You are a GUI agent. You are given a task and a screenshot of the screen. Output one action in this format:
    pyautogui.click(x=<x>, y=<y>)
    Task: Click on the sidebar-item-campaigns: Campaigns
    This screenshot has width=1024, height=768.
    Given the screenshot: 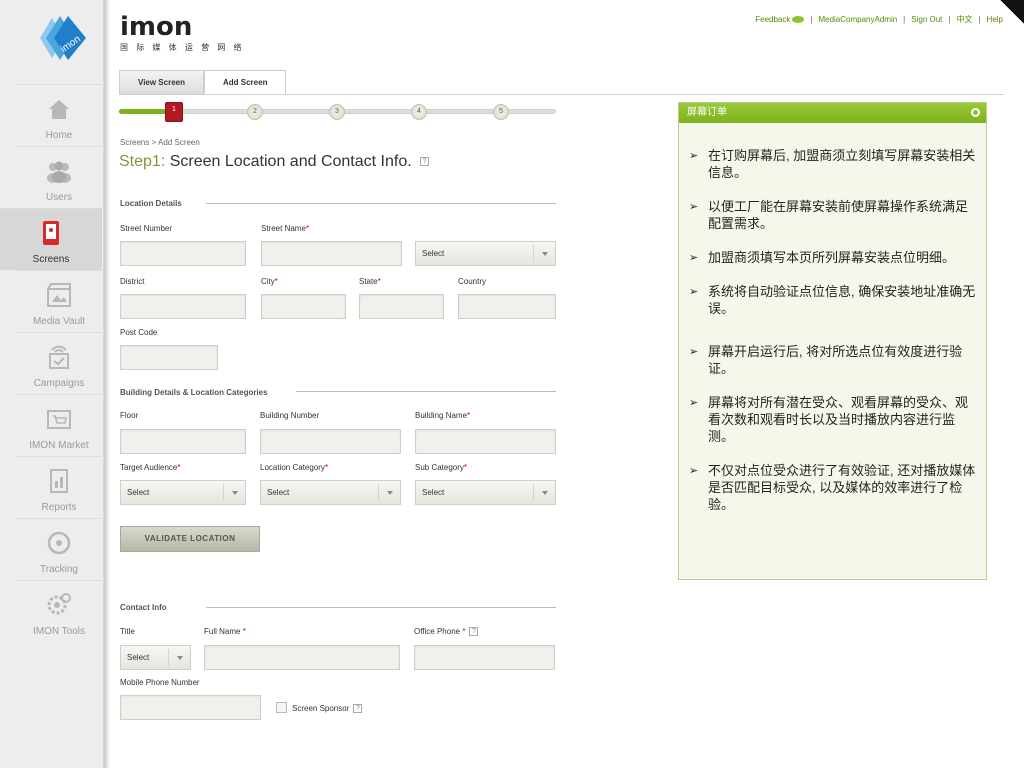 What is the action you would take?
    pyautogui.click(x=59, y=363)
    